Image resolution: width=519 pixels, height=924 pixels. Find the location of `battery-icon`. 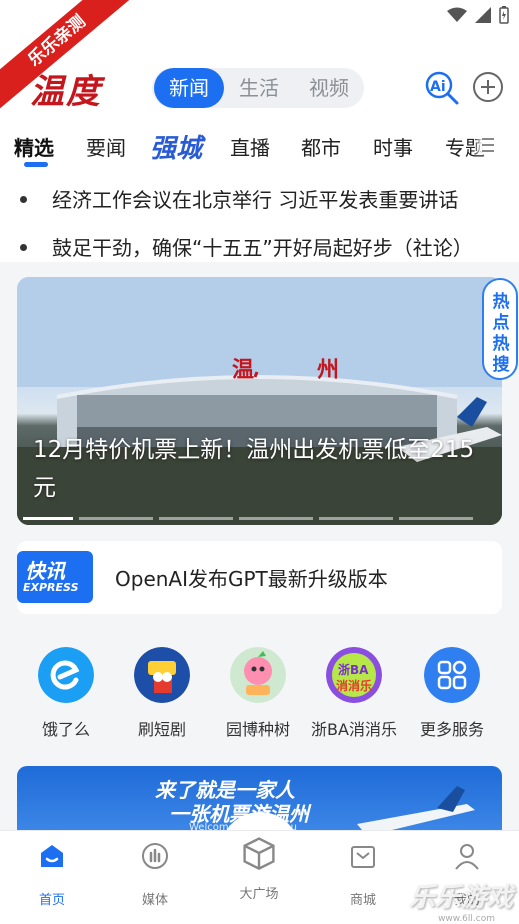

battery-icon is located at coordinates (504, 15).